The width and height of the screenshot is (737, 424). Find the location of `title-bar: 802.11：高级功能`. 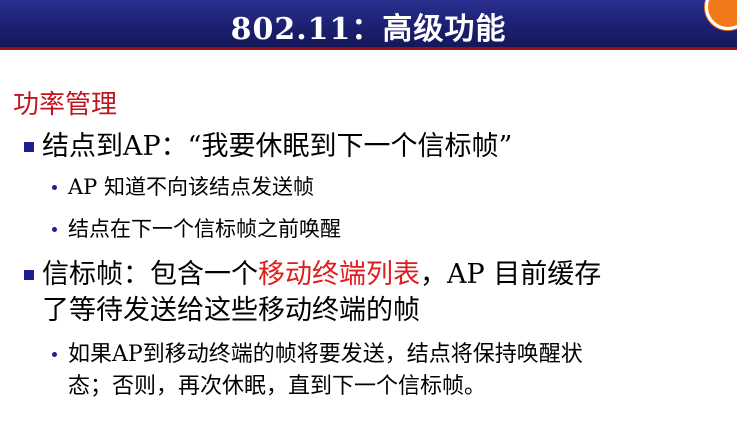

title-bar: 802.11：高级功能 is located at coordinates (368, 25).